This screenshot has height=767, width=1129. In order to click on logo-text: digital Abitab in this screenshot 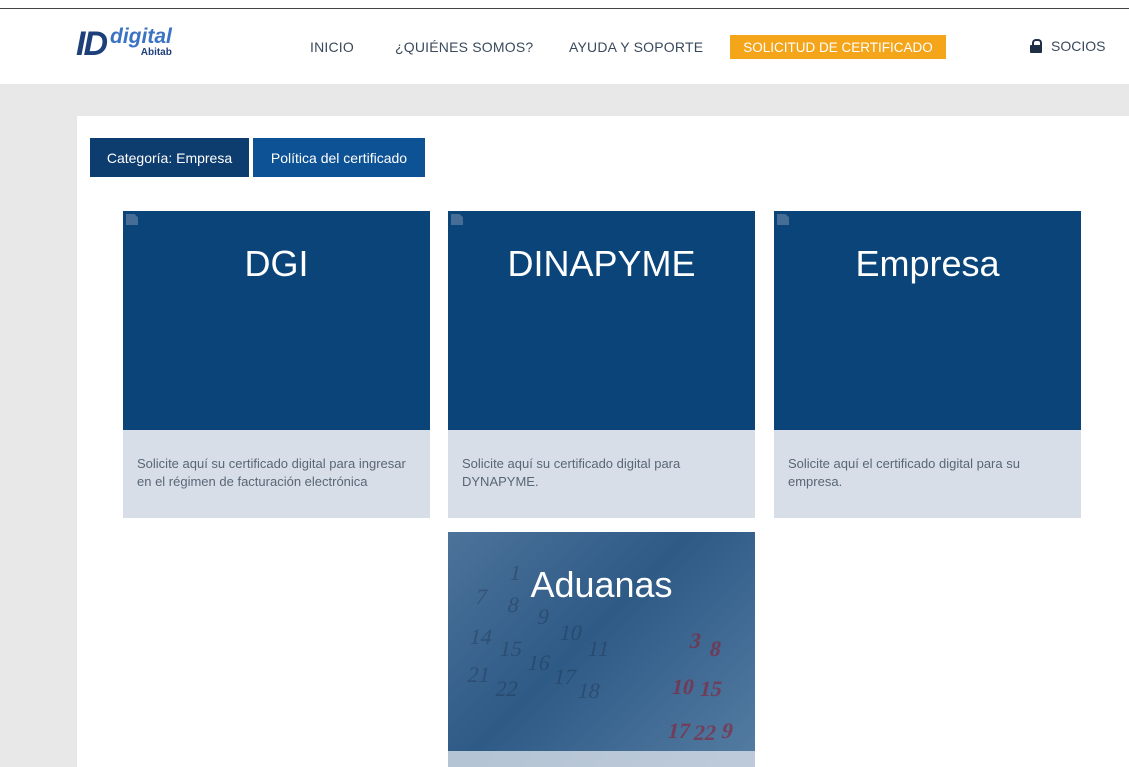, I will do `click(141, 41)`.